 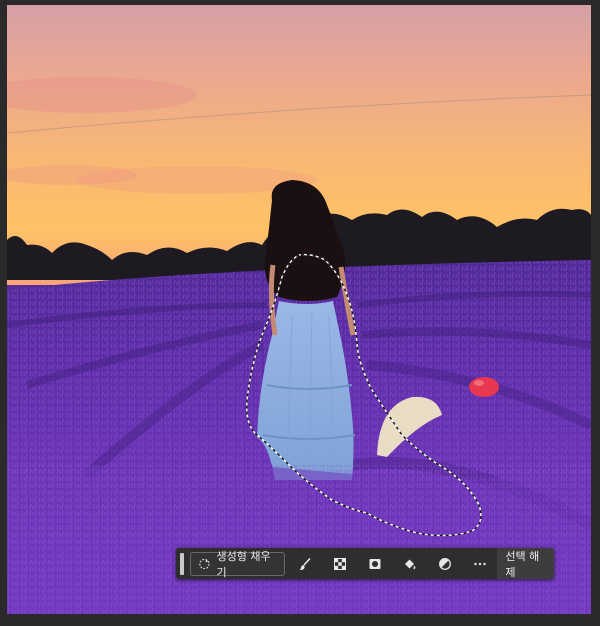 I want to click on generative-fill-button: 생성형 채우기, so click(x=237, y=564).